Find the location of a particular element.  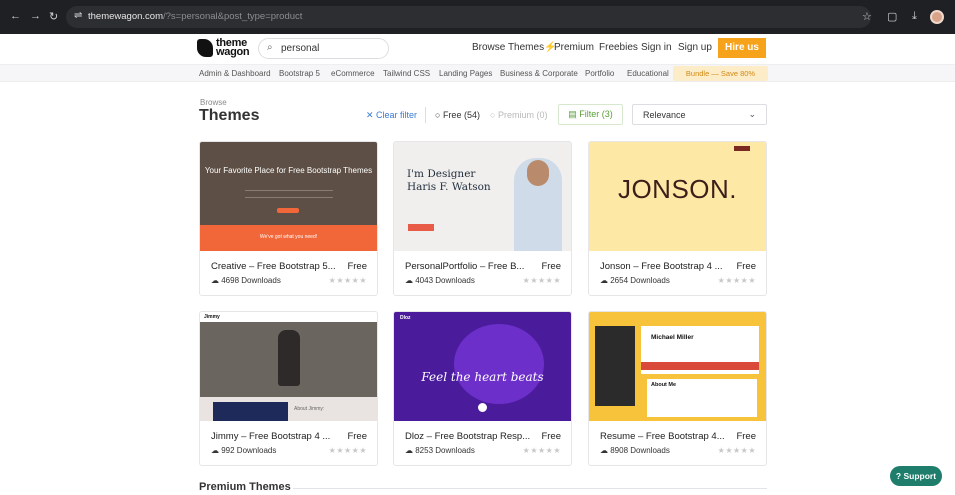

category-link: Business & Corporate is located at coordinates (539, 73).